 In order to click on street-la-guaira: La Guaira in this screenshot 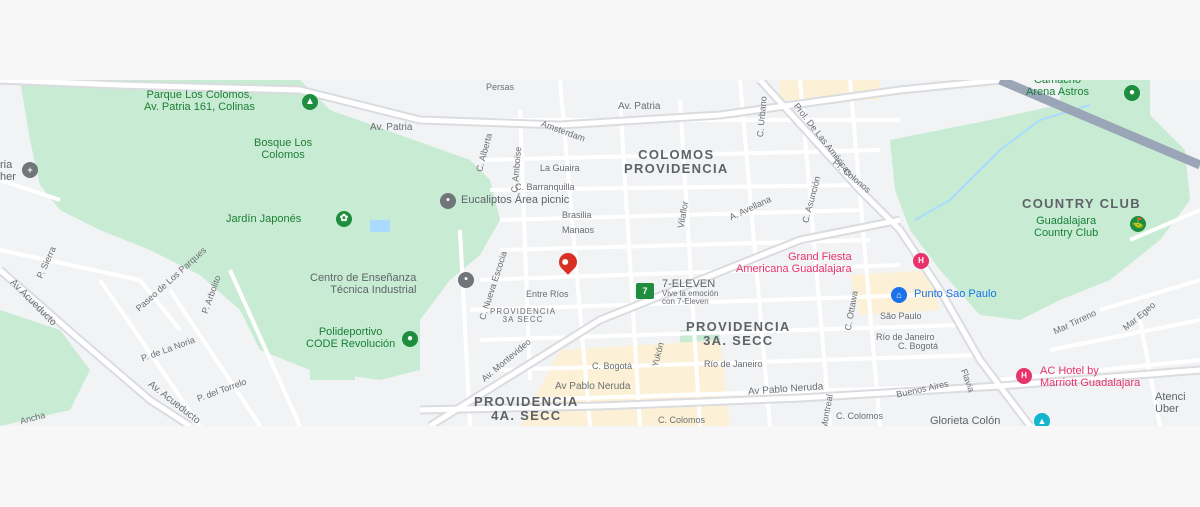, I will do `click(560, 168)`.